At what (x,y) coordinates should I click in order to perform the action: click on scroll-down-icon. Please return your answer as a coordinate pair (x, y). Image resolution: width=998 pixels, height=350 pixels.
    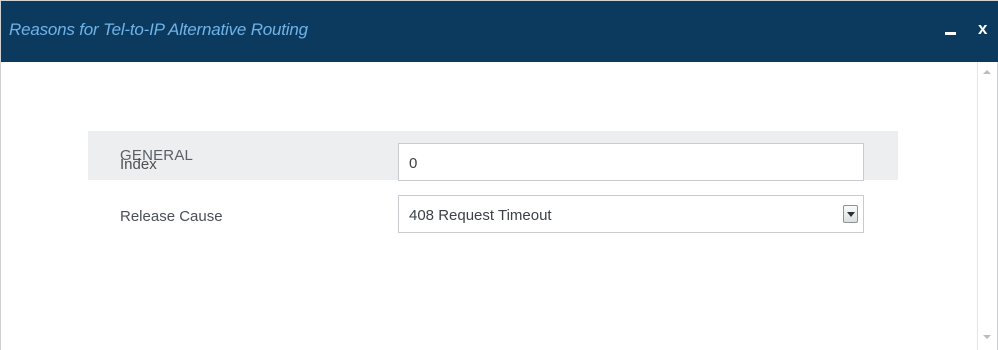
    Looking at the image, I should click on (987, 337).